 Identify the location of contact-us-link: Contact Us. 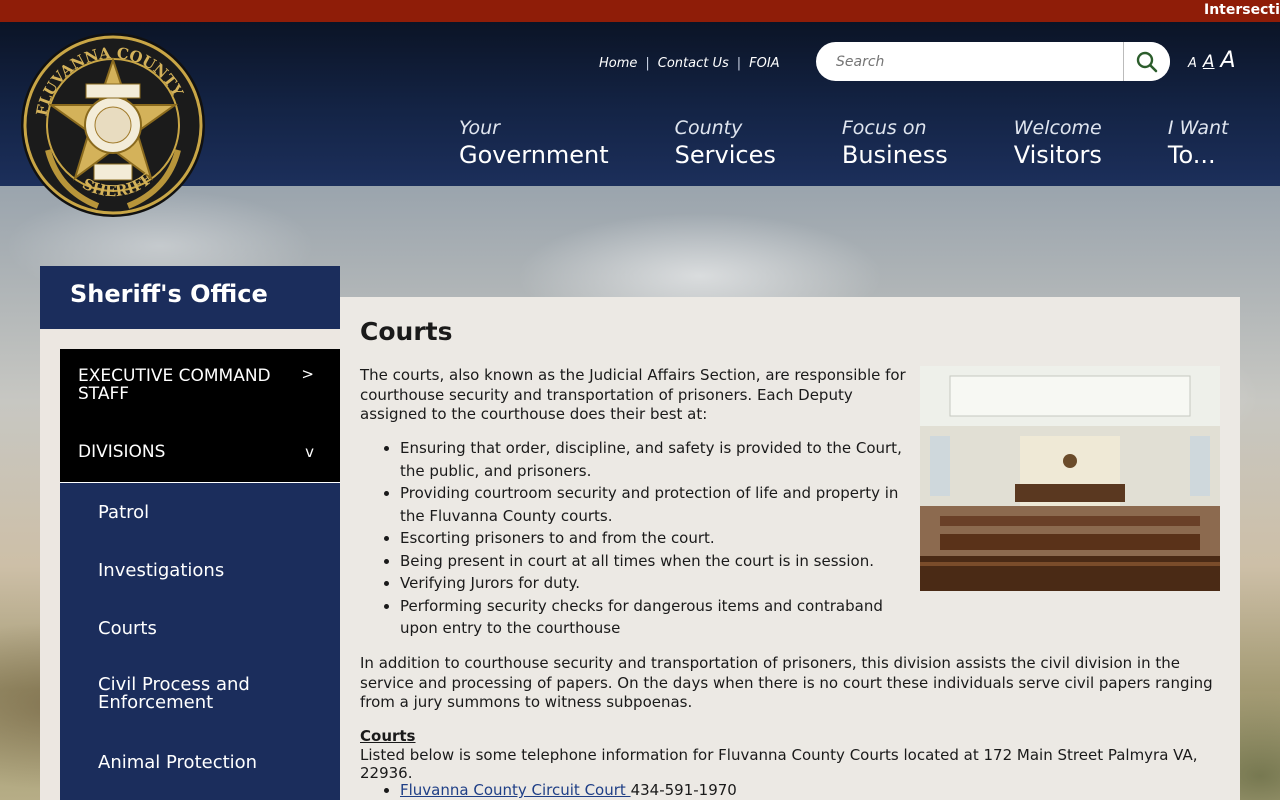
(693, 63).